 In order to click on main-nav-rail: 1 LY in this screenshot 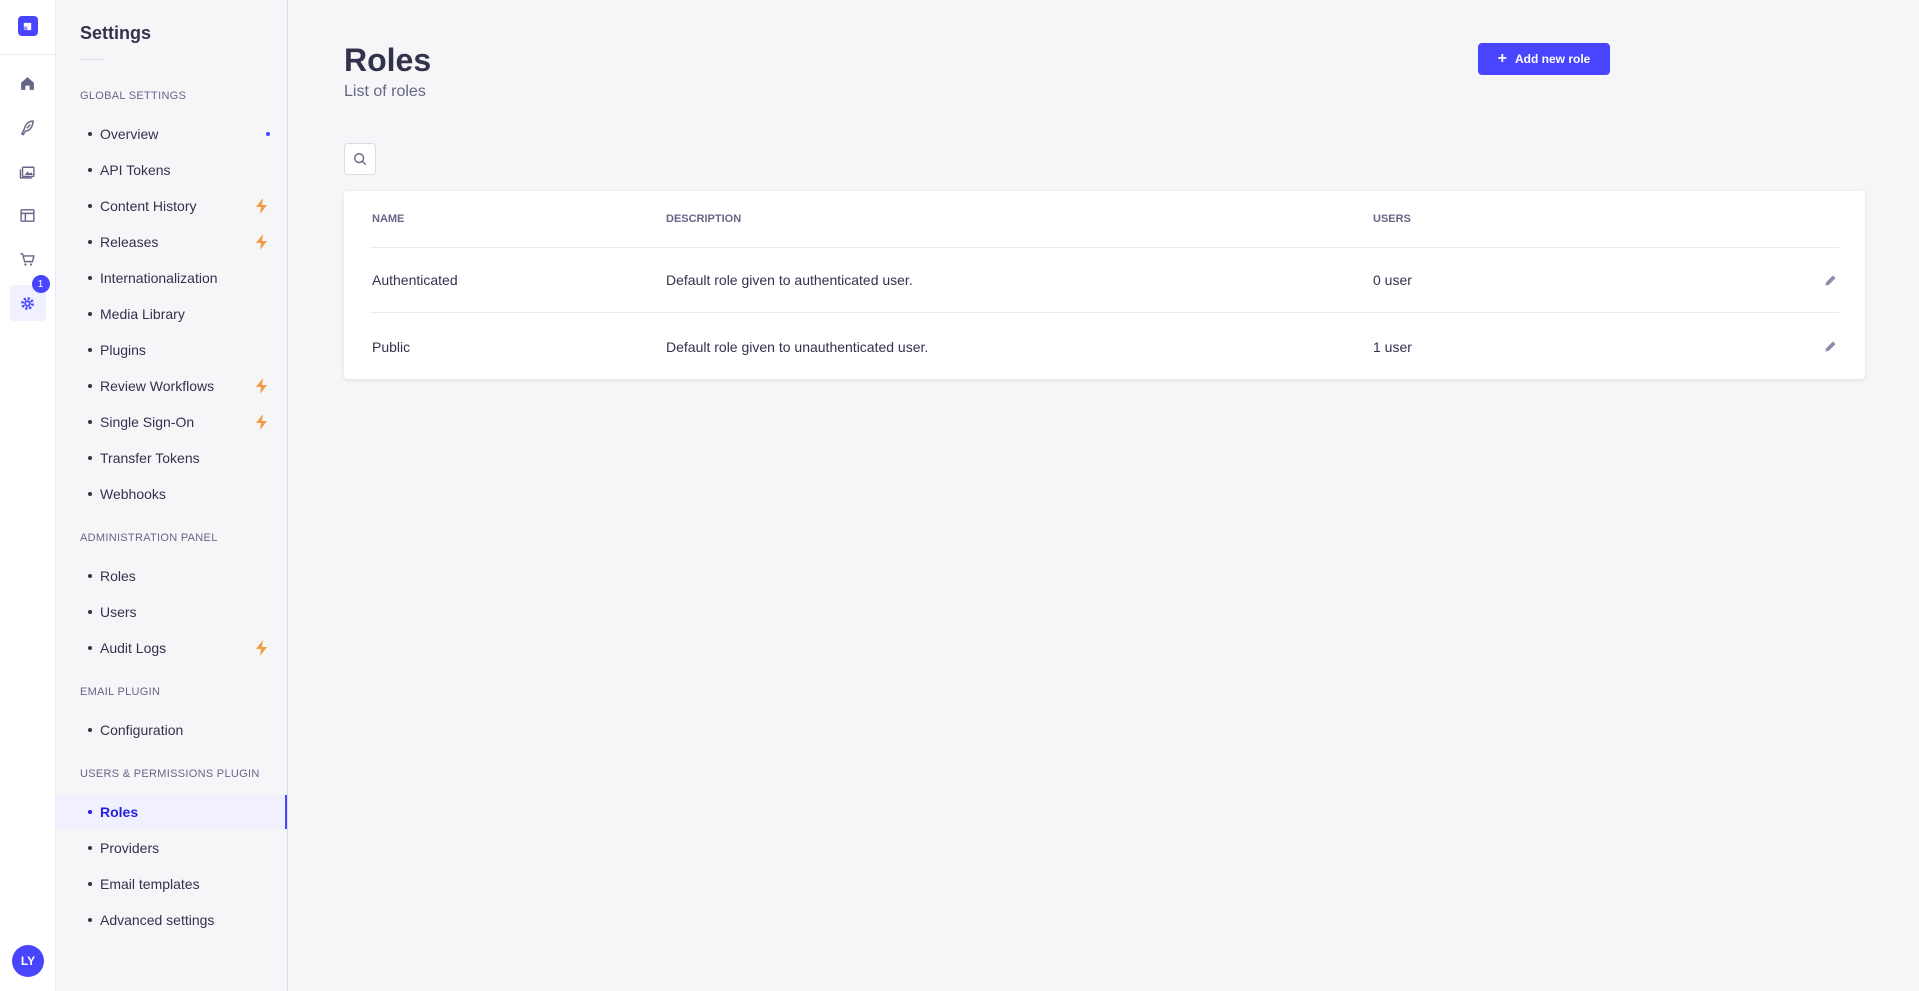, I will do `click(28, 495)`.